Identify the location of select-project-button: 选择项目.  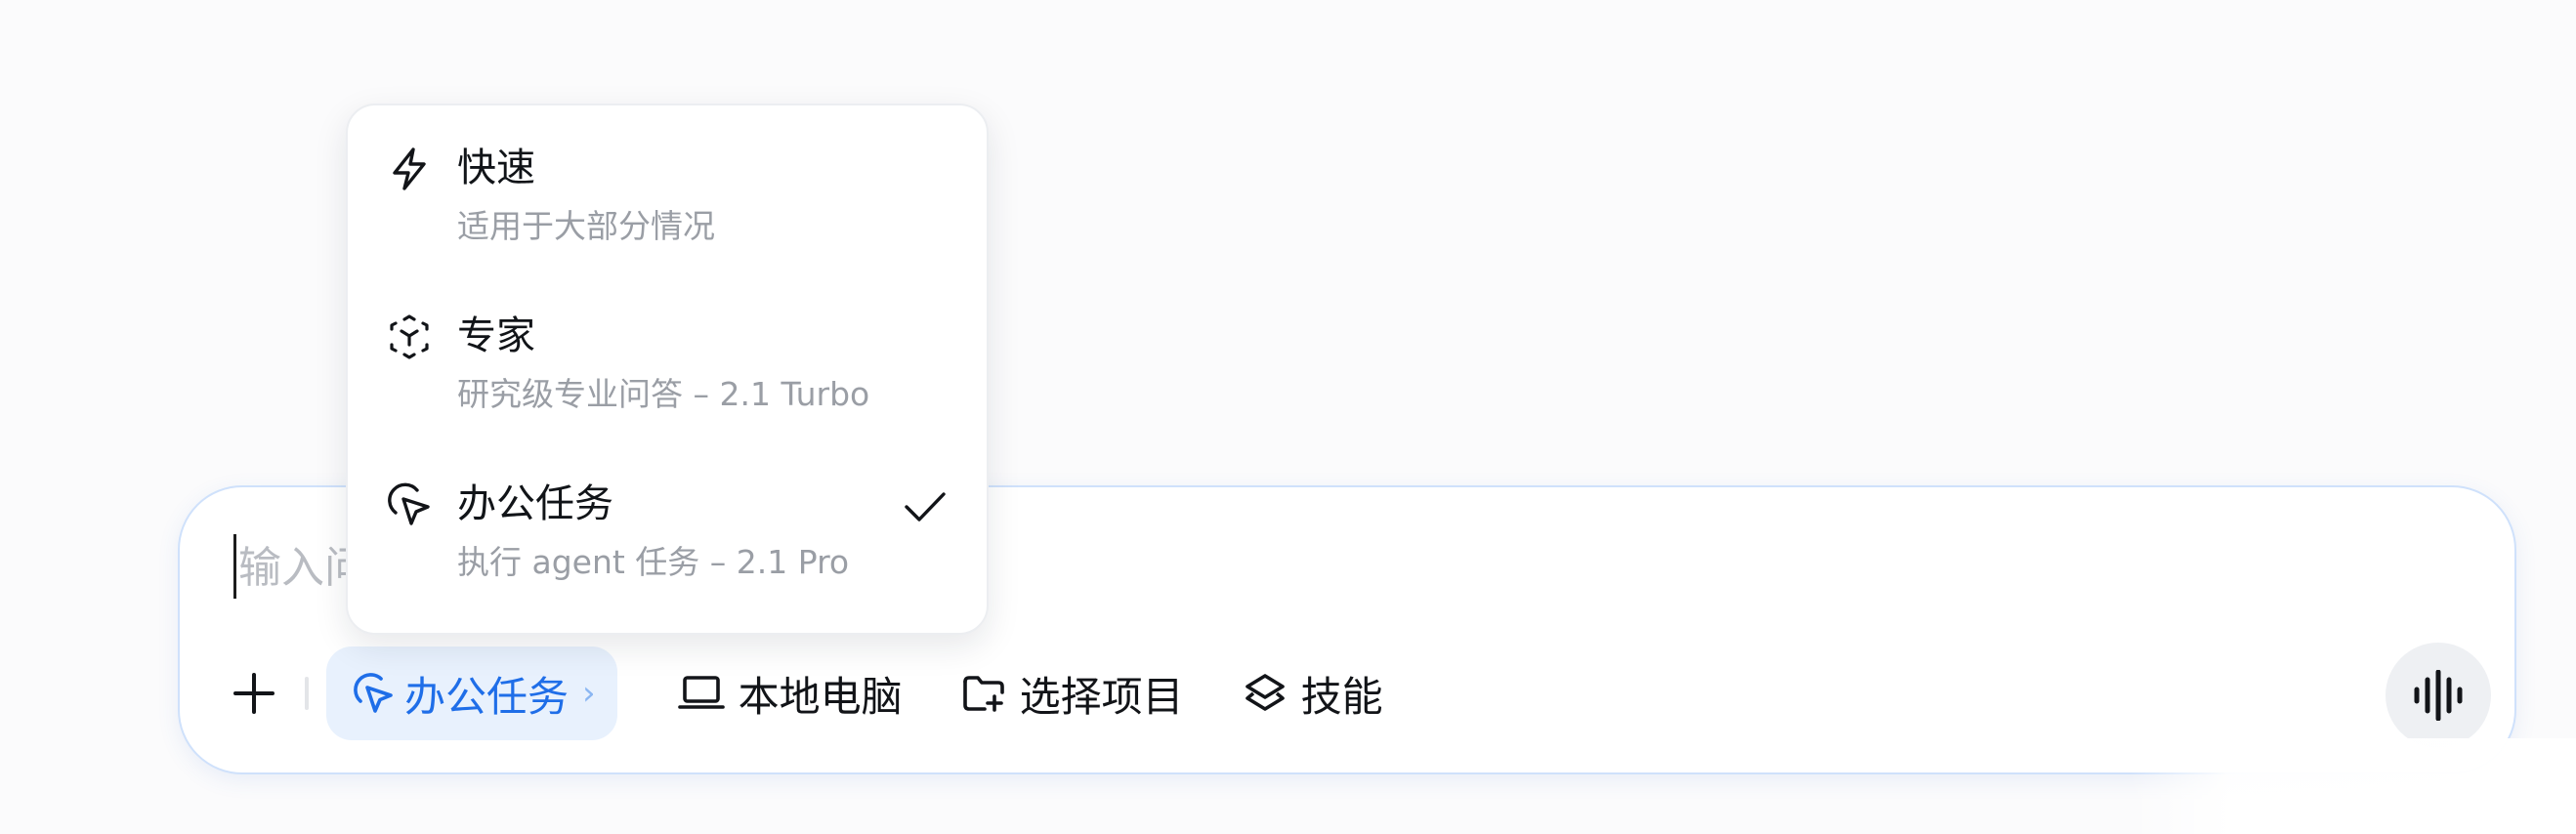
(1072, 693).